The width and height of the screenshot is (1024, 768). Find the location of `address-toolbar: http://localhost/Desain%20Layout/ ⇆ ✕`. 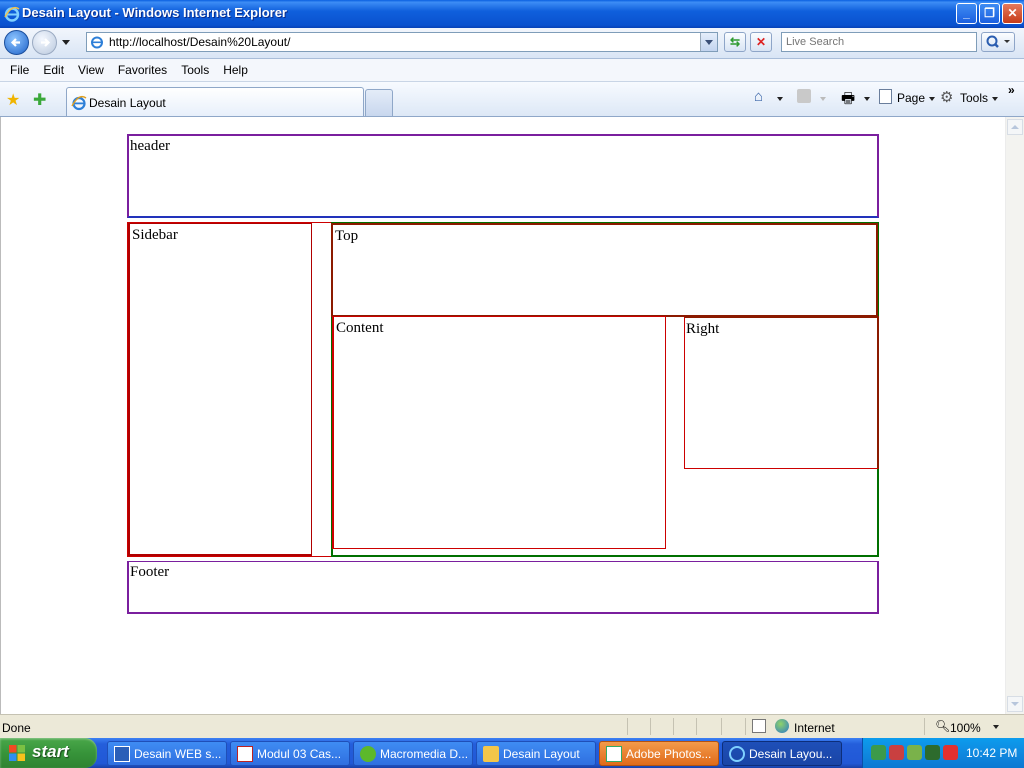

address-toolbar: http://localhost/Desain%20Layout/ ⇆ ✕ is located at coordinates (512, 43).